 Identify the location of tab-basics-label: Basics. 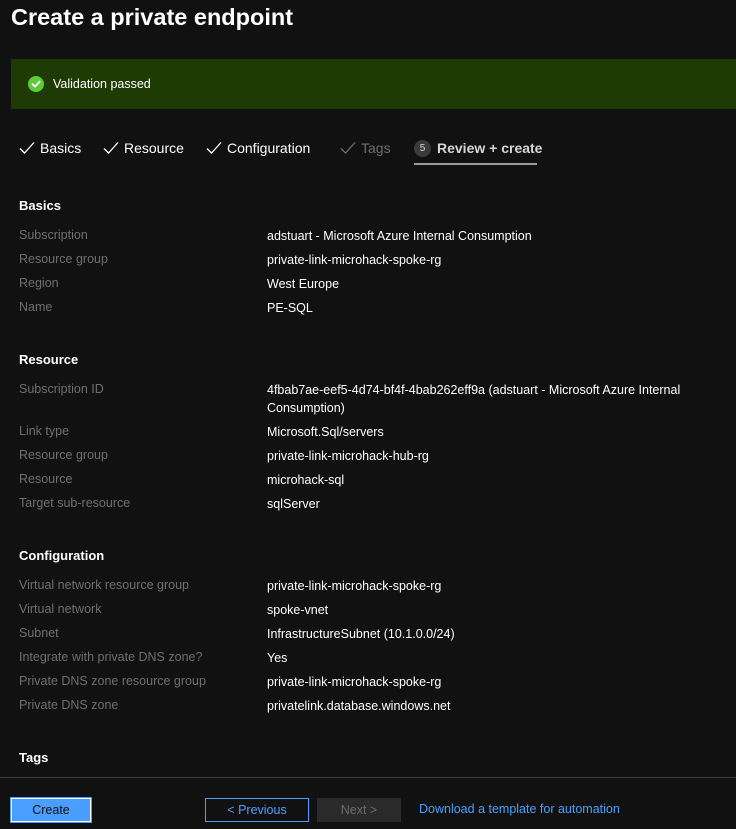
(61, 148).